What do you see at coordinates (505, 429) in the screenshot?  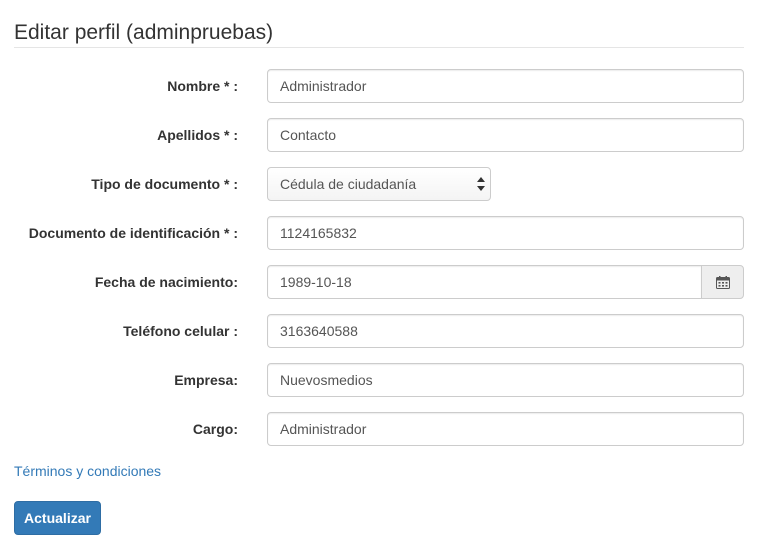 I see `cargo-input: Administrador` at bounding box center [505, 429].